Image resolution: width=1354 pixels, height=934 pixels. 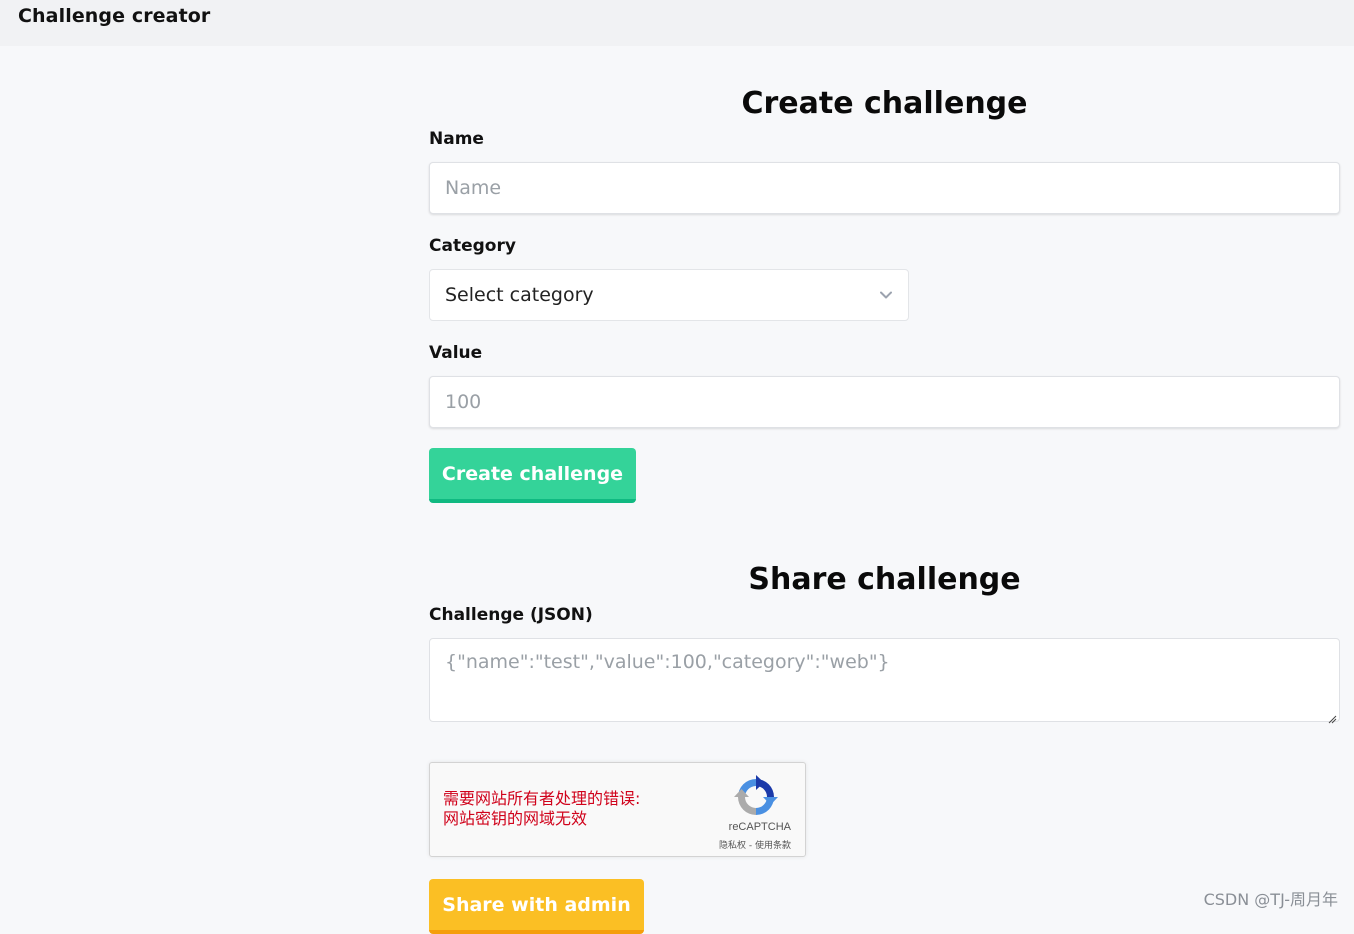 I want to click on recaptcha-brand-label: reCAPTCHA, so click(x=759, y=827).